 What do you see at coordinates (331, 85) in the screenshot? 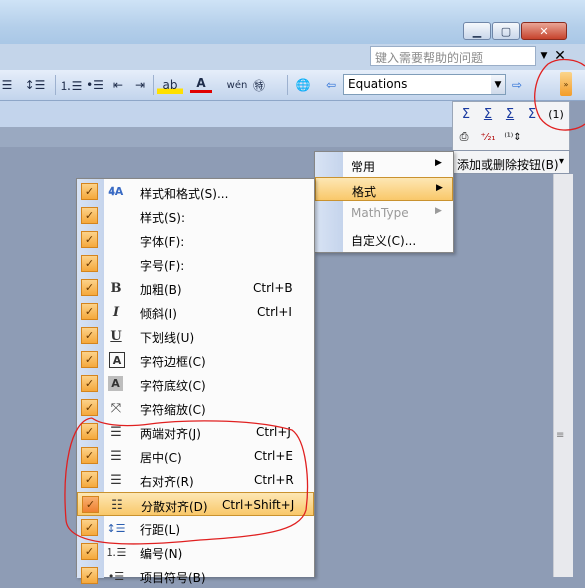
I see `back-arrow-icon: ⇦` at bounding box center [331, 85].